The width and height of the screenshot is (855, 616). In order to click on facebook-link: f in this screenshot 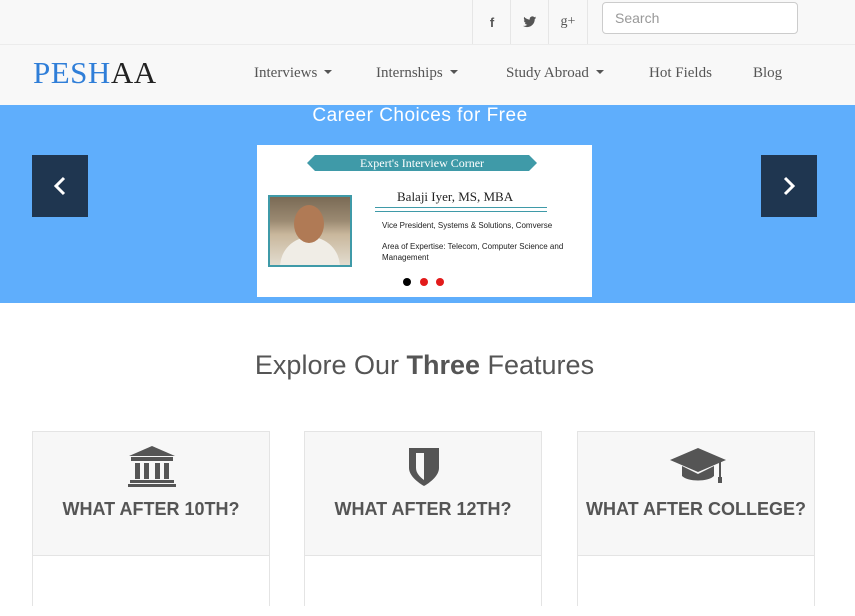, I will do `click(491, 22)`.